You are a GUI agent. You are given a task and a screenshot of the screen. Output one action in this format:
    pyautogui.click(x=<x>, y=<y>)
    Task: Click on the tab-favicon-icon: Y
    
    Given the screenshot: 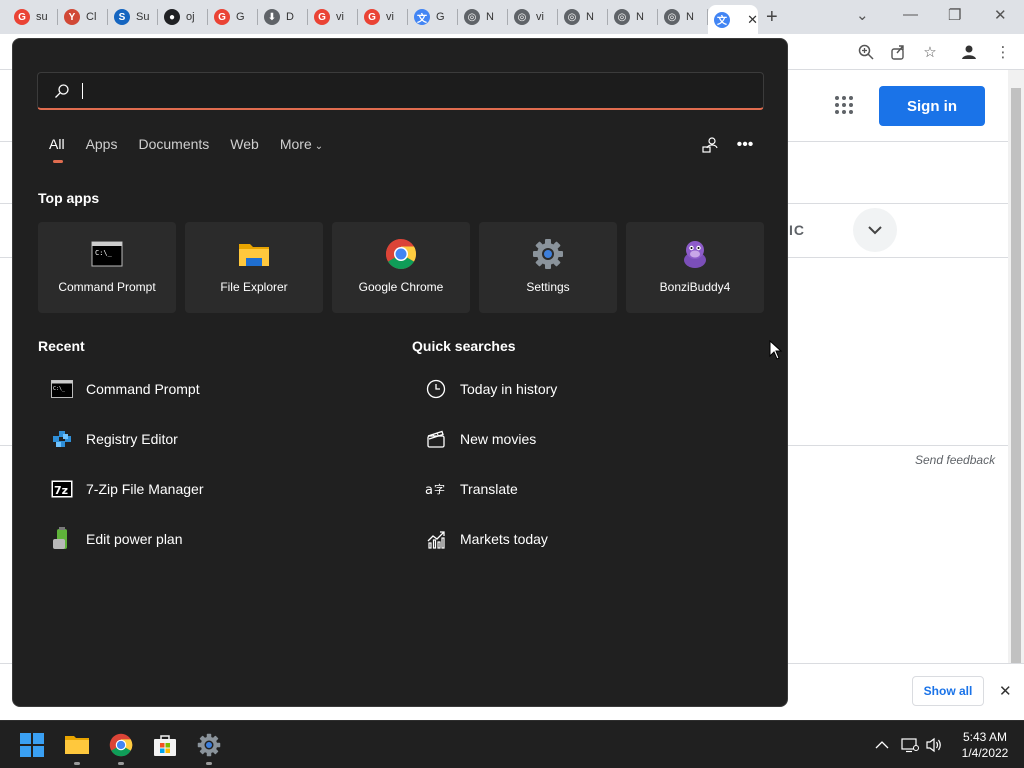 What is the action you would take?
    pyautogui.click(x=72, y=17)
    